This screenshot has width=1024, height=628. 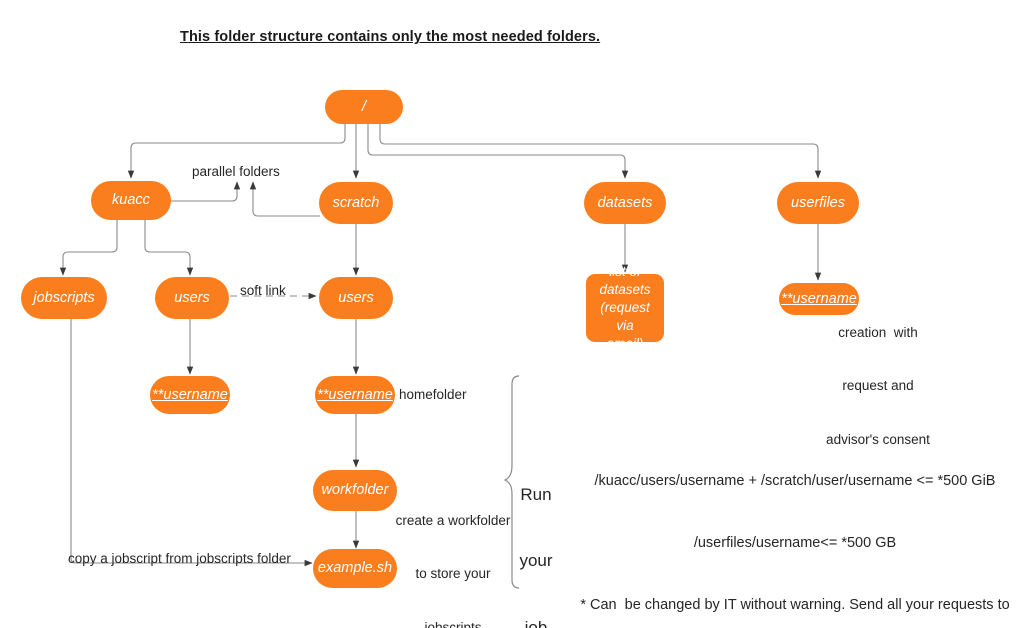 What do you see at coordinates (284, 199) in the screenshot?
I see `wire-scratch-parallel` at bounding box center [284, 199].